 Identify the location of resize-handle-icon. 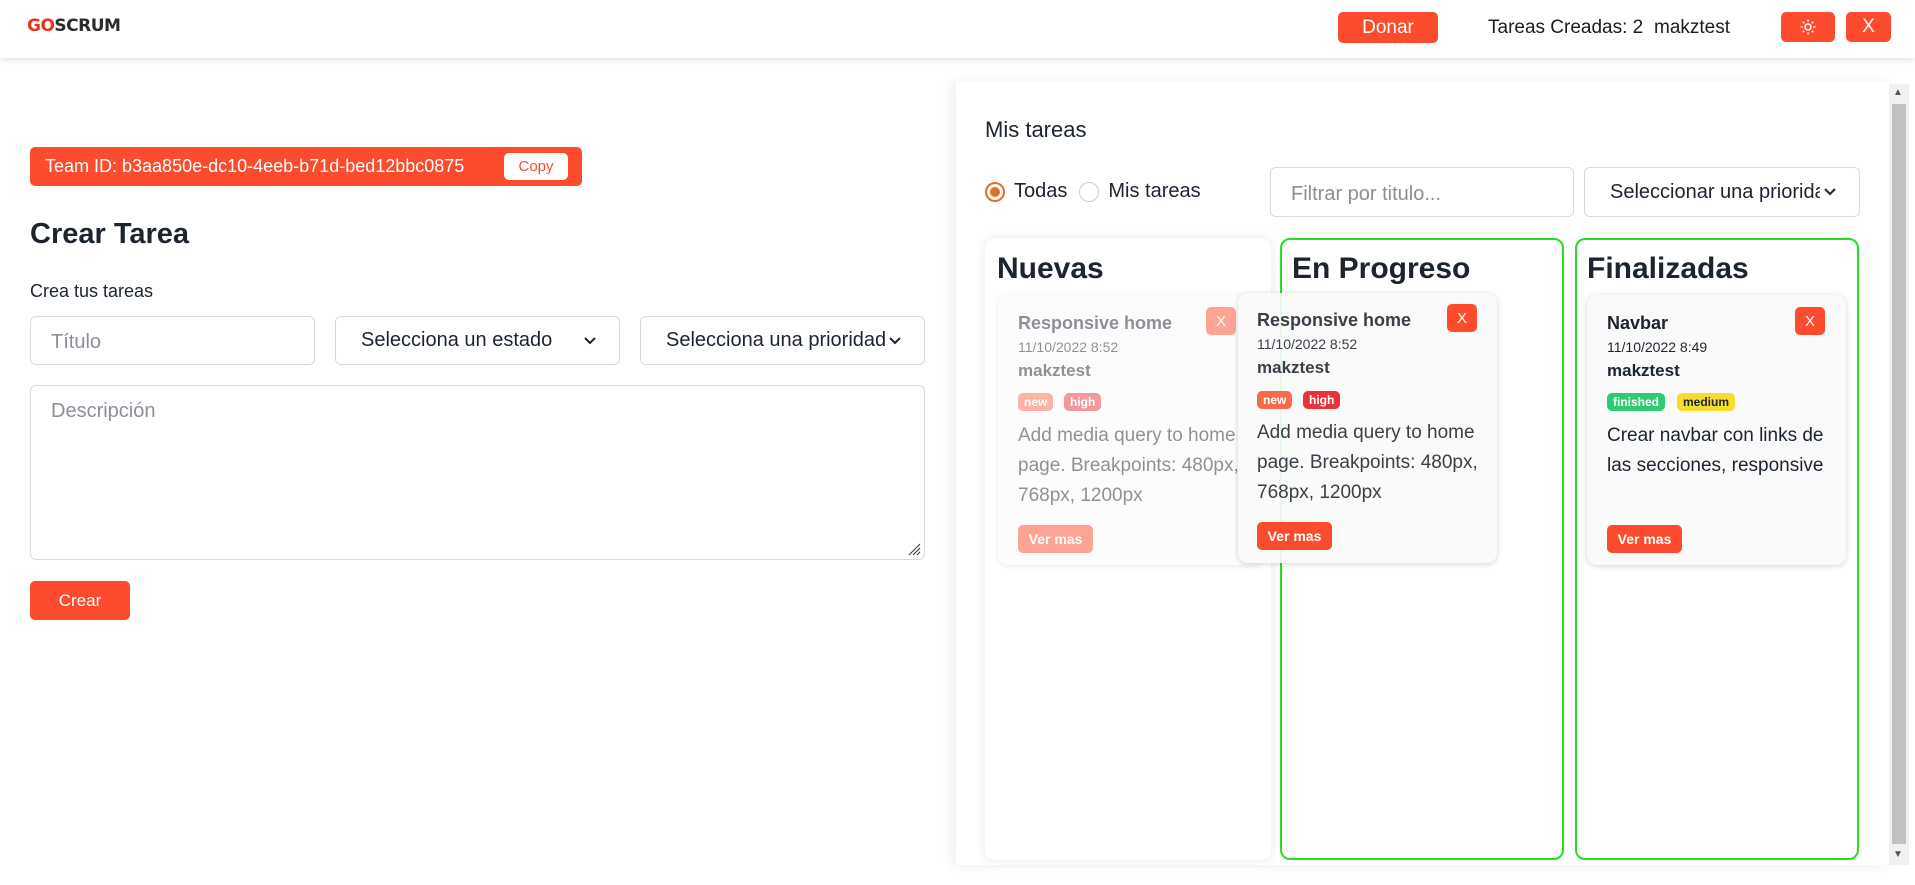
(914, 549).